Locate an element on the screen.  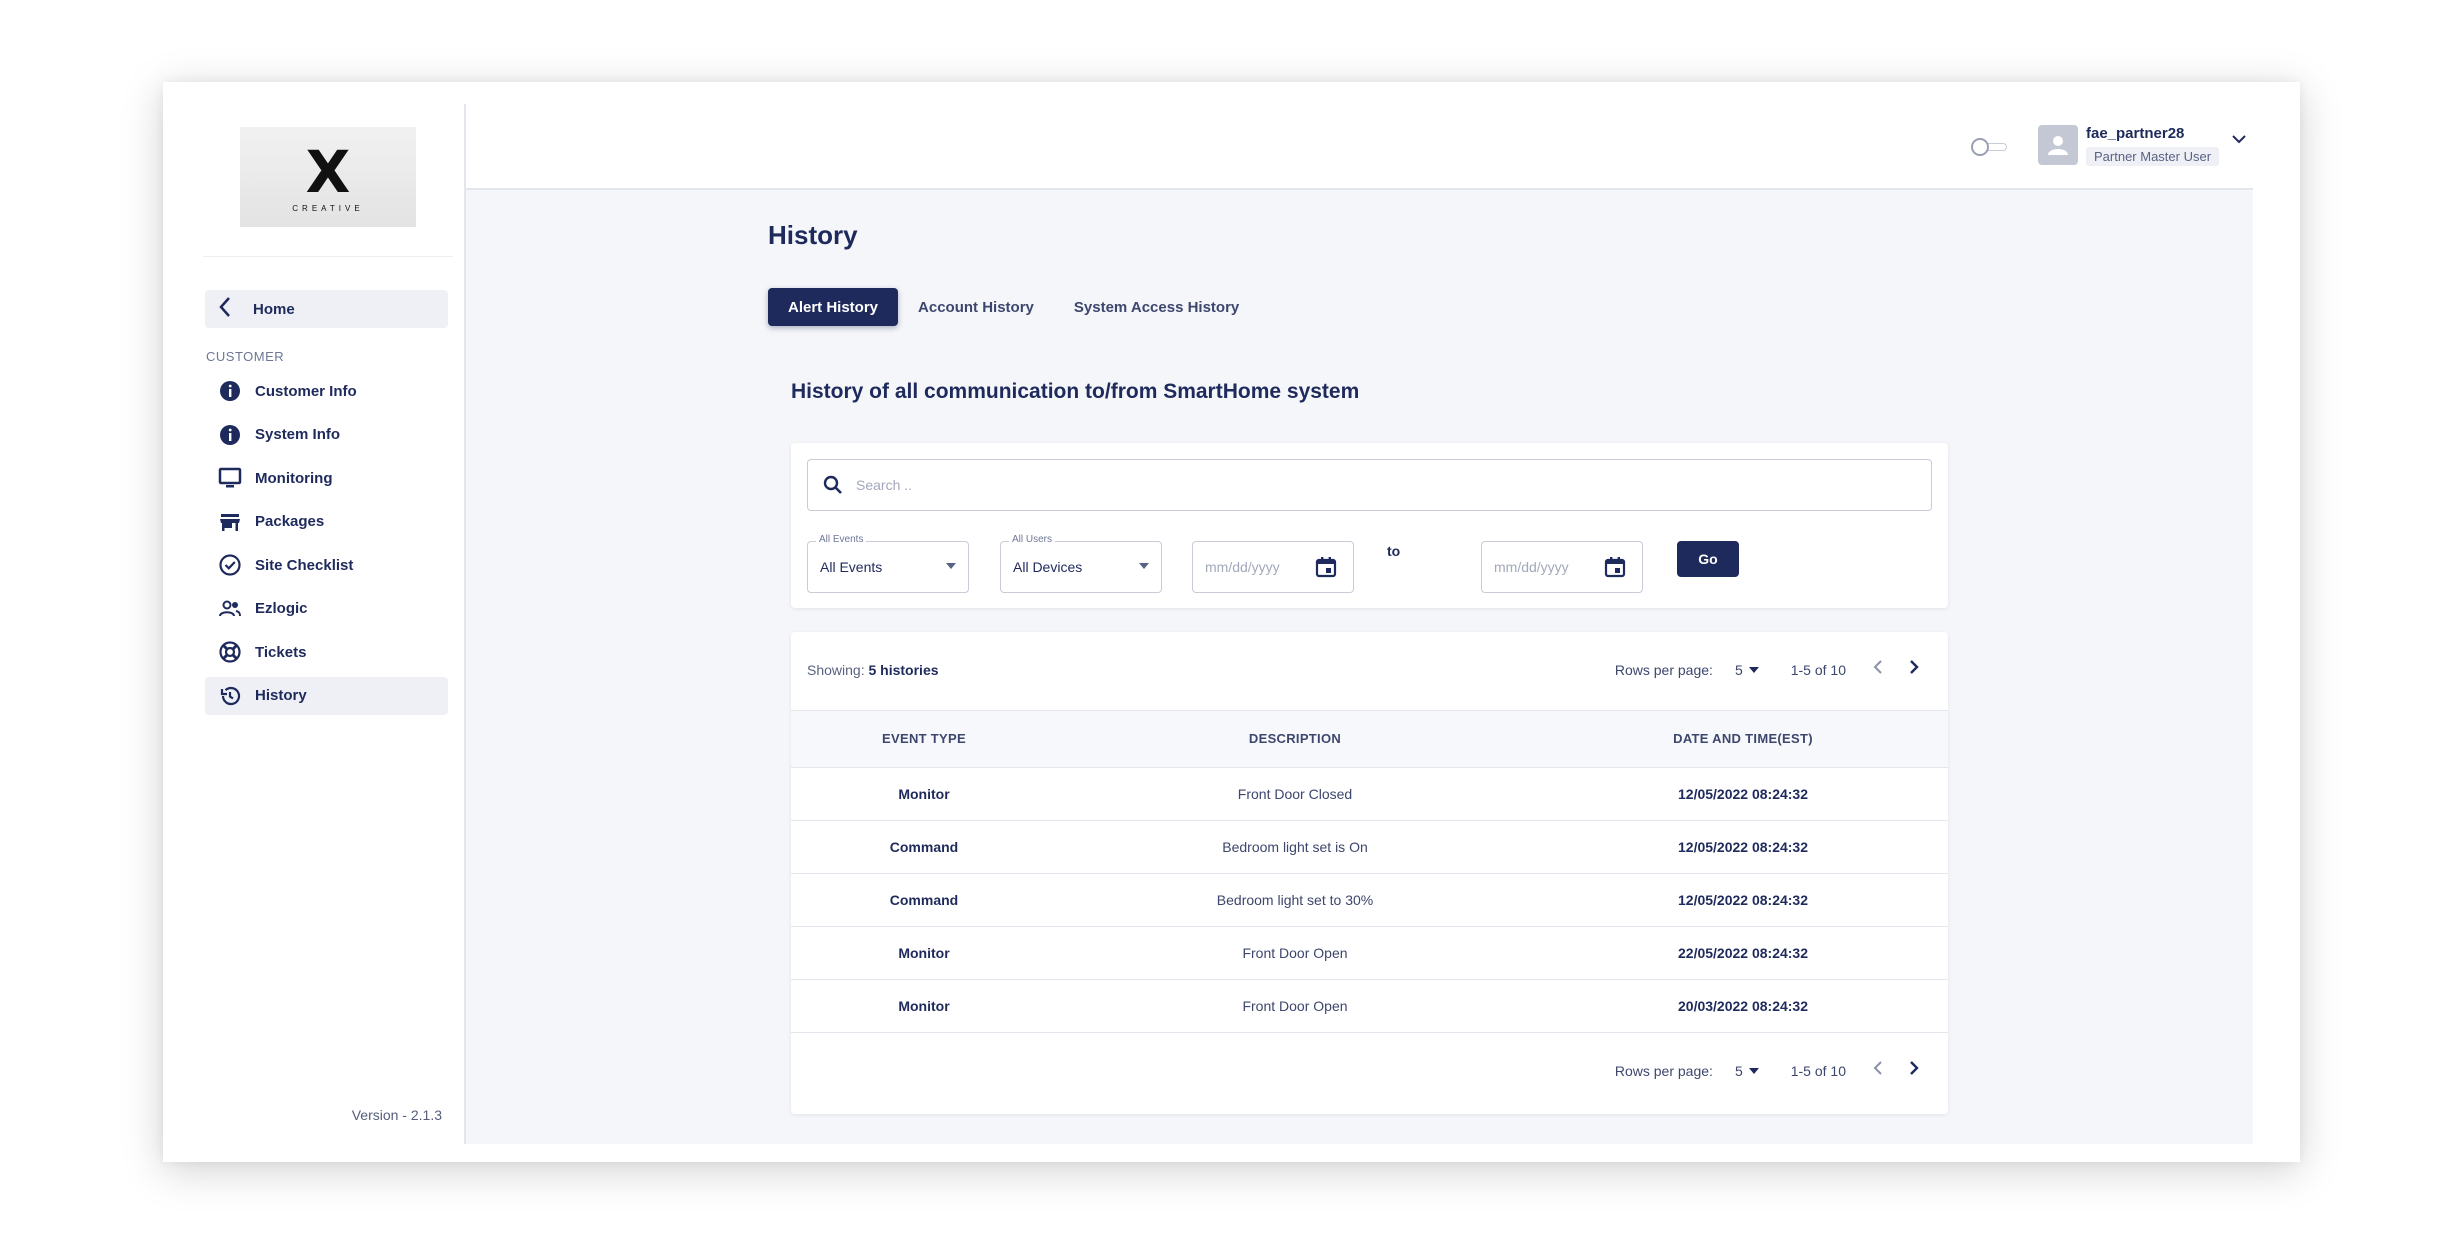
sidebar-item-packages: Packages is located at coordinates (326, 522).